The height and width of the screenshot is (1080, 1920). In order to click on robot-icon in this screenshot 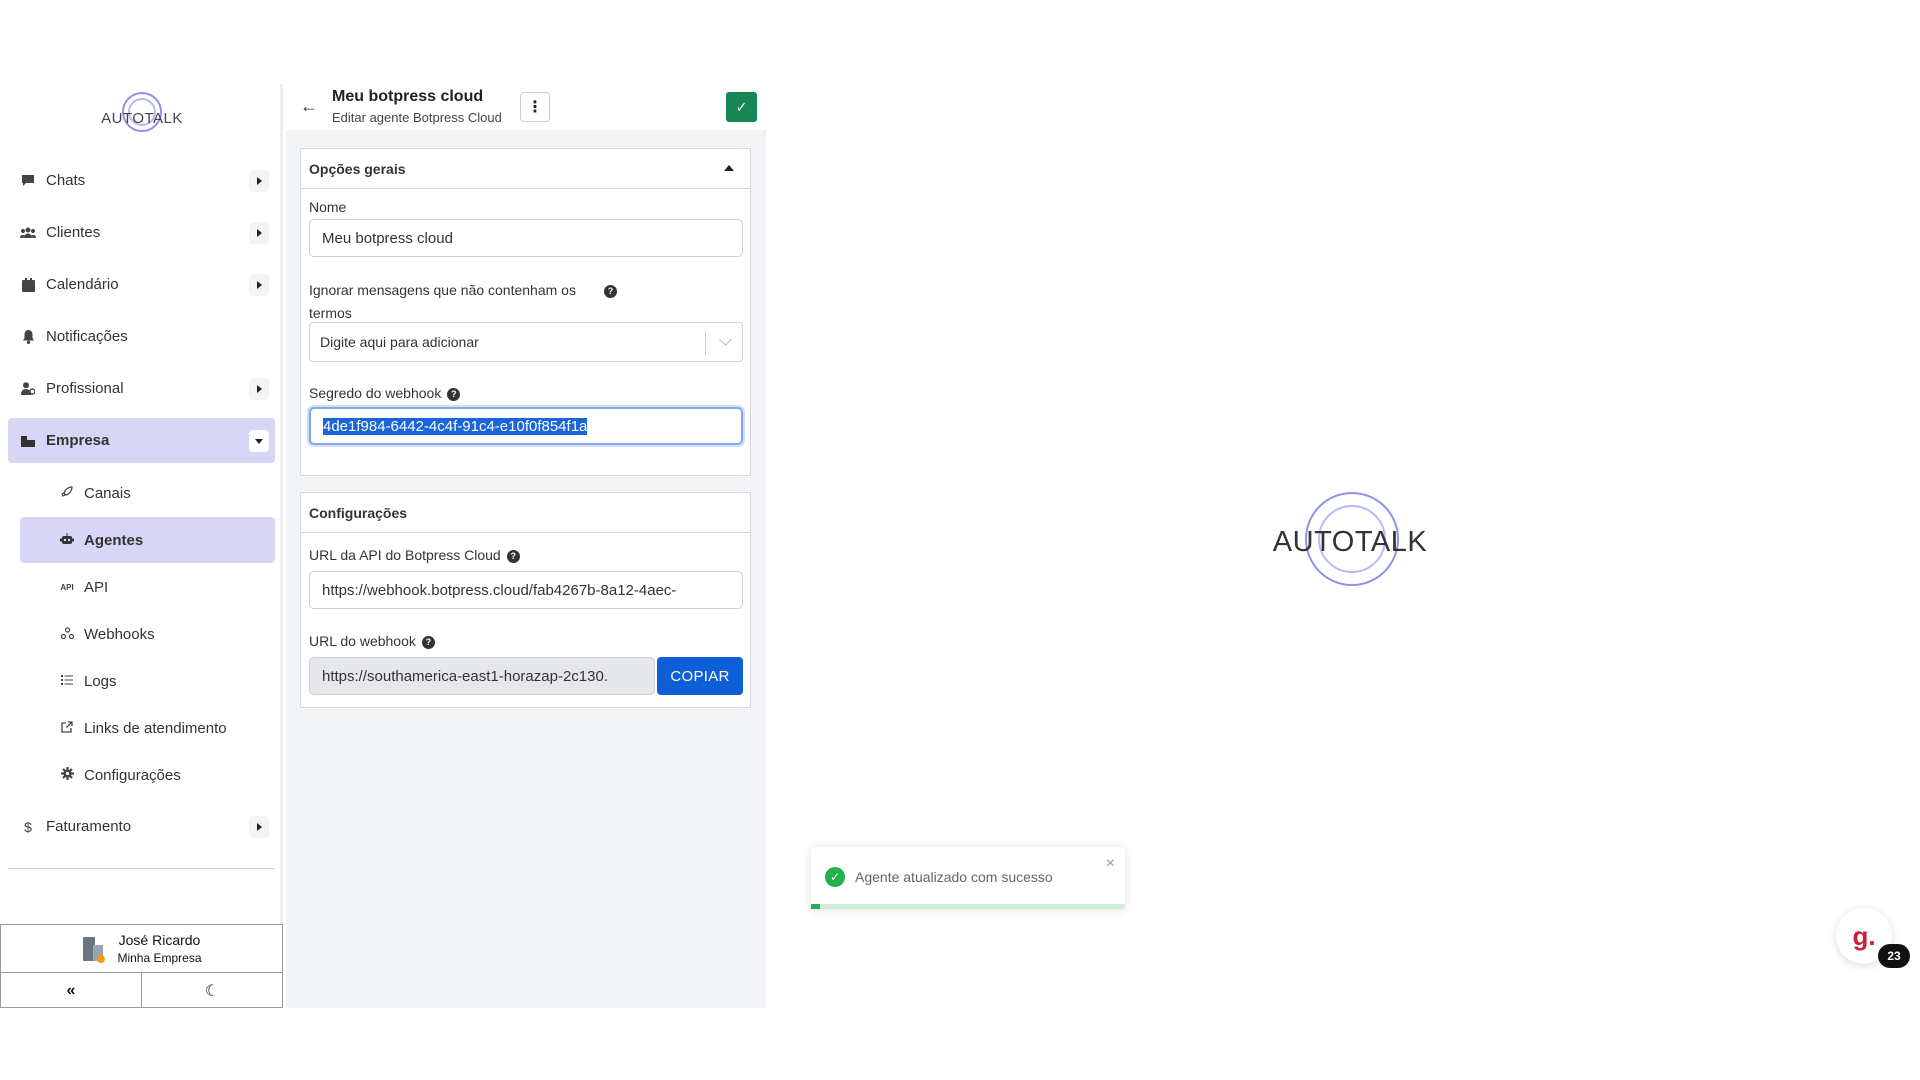, I will do `click(67, 540)`.